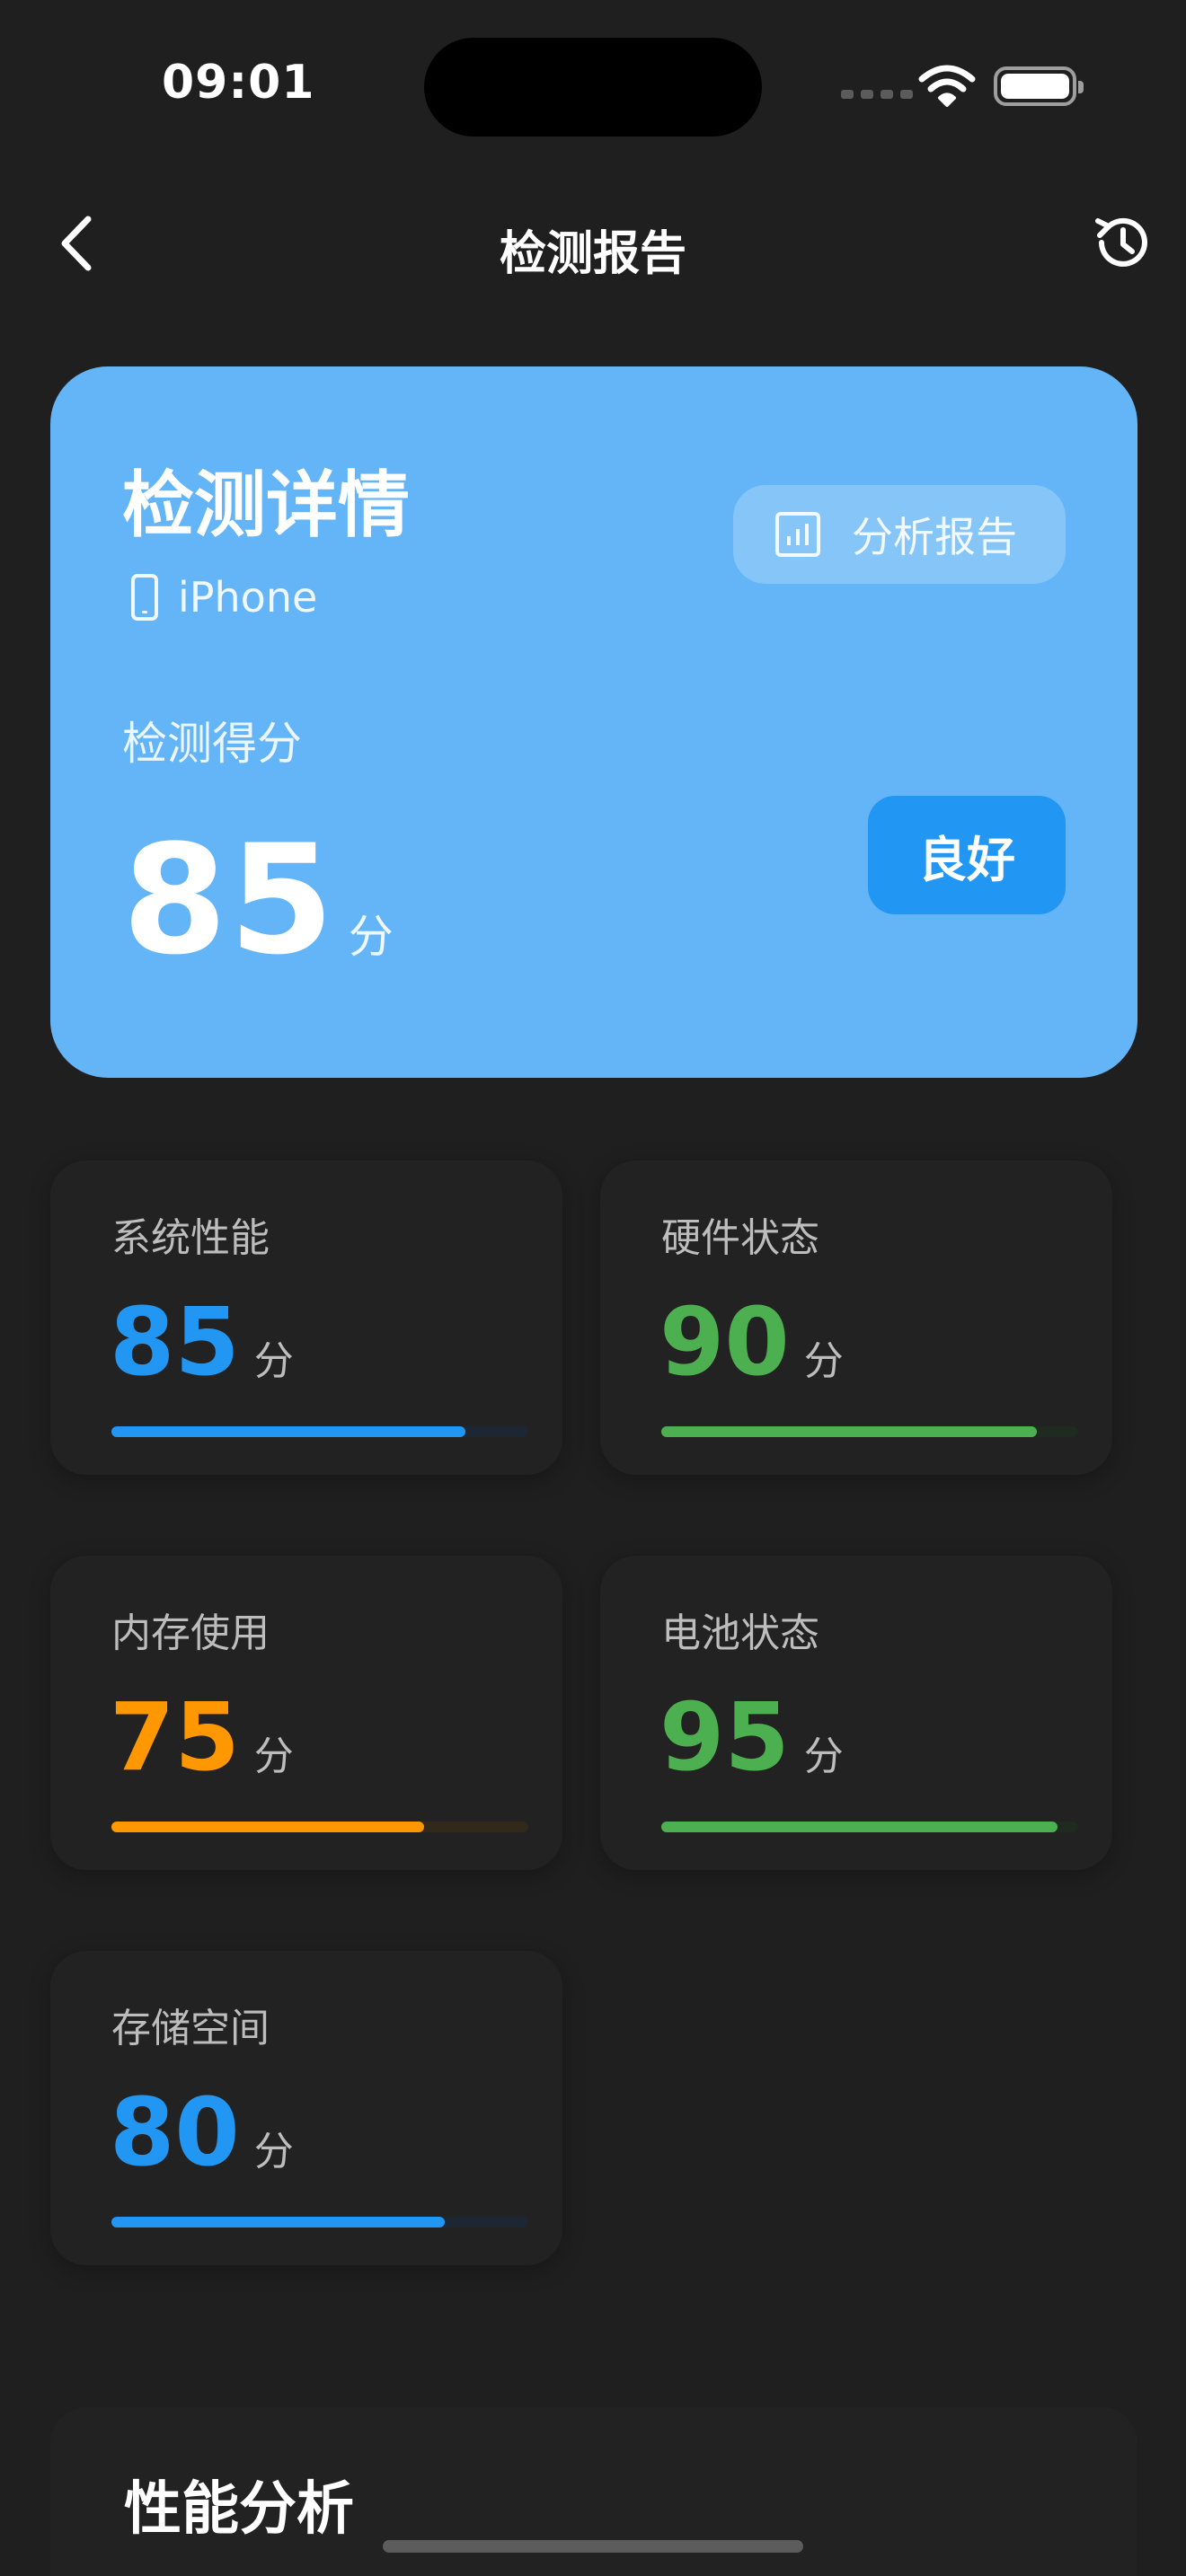 The image size is (1186, 2576). I want to click on metric-value: 80, so click(175, 2132).